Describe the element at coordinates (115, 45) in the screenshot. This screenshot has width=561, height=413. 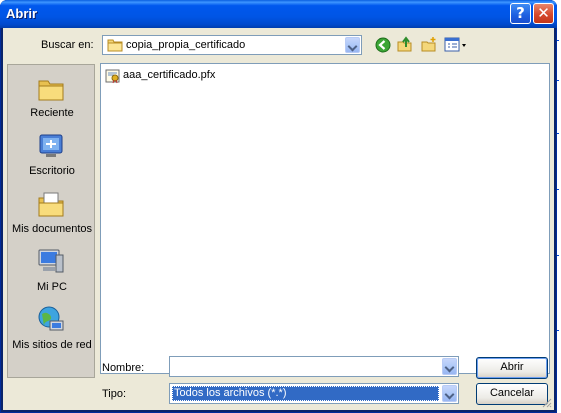
I see `folder-icon` at that location.